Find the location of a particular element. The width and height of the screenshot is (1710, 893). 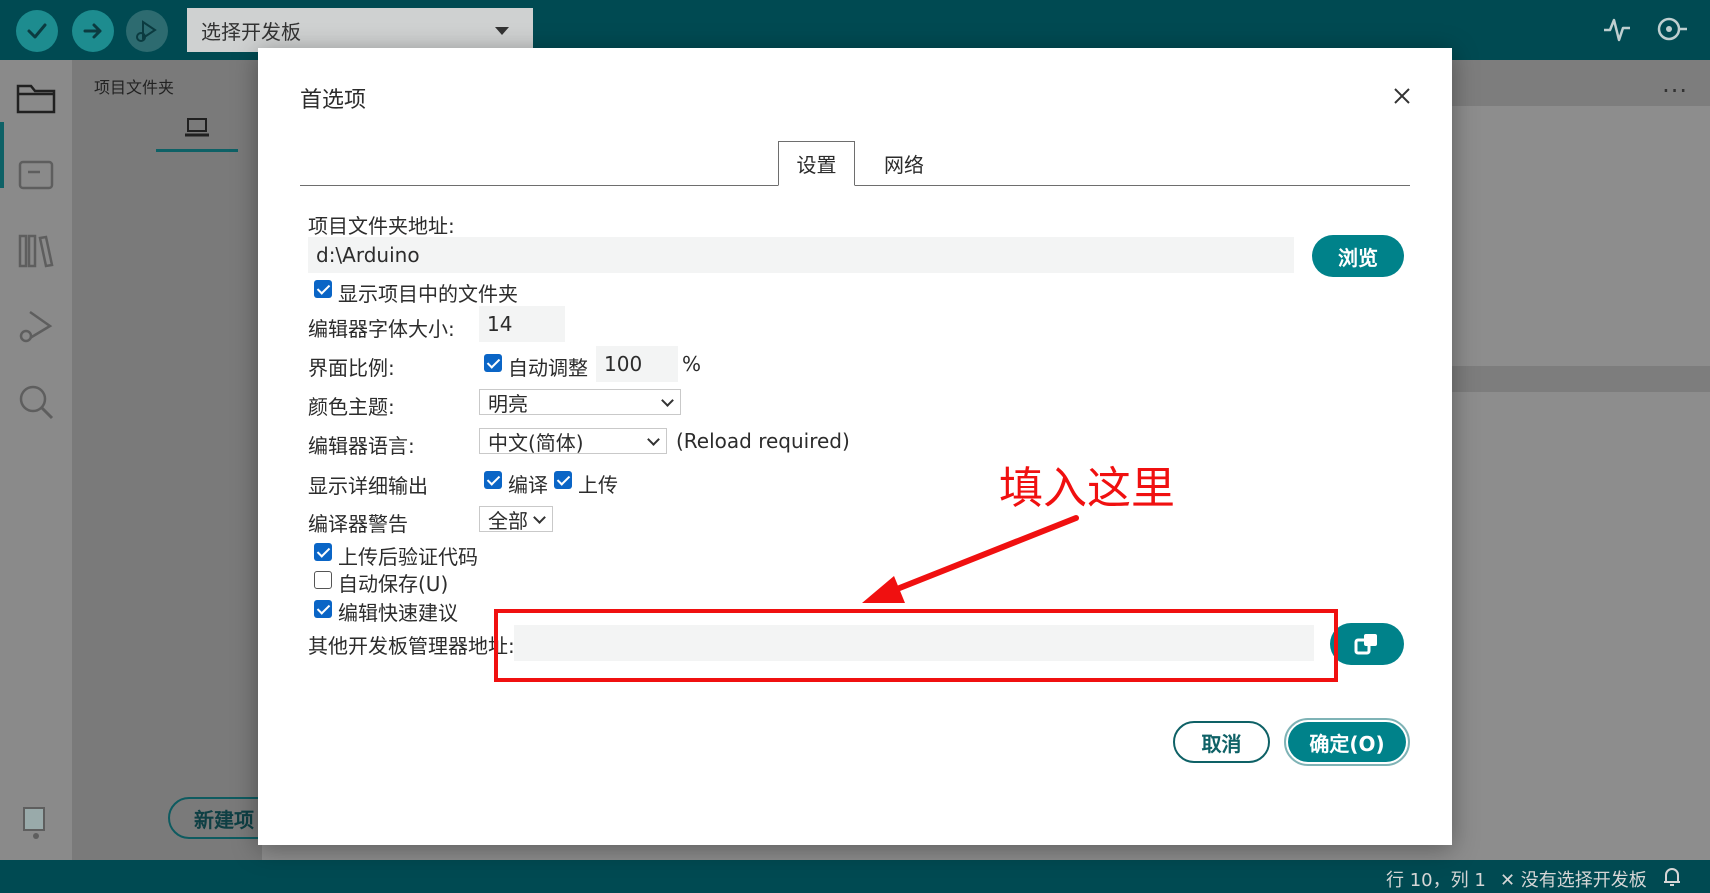

edit-urls-button is located at coordinates (1367, 644).